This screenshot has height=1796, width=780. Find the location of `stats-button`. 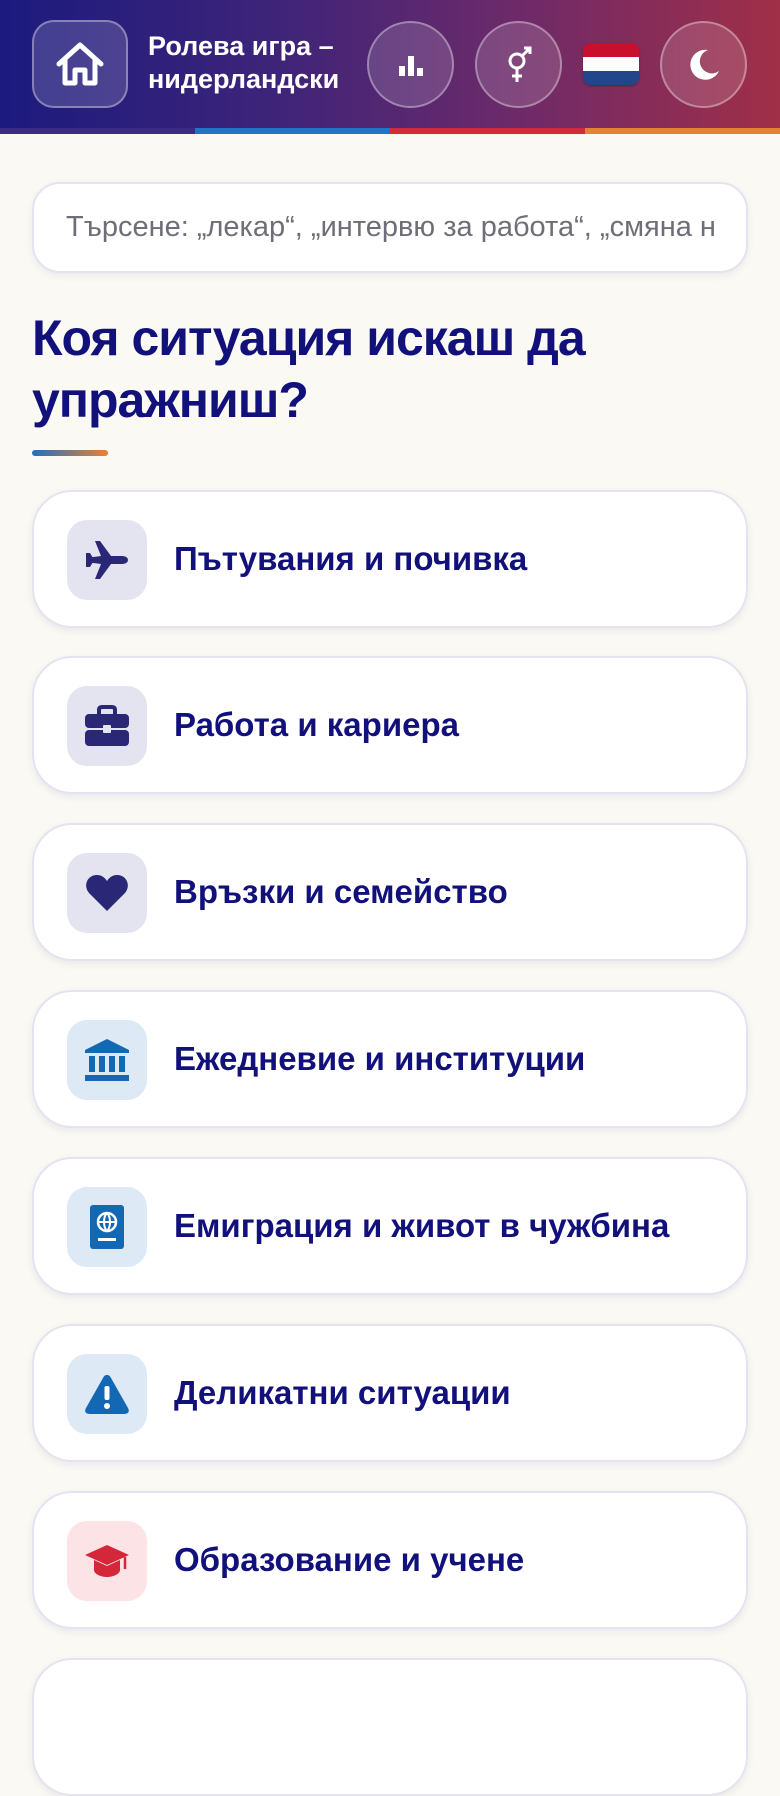

stats-button is located at coordinates (410, 64).